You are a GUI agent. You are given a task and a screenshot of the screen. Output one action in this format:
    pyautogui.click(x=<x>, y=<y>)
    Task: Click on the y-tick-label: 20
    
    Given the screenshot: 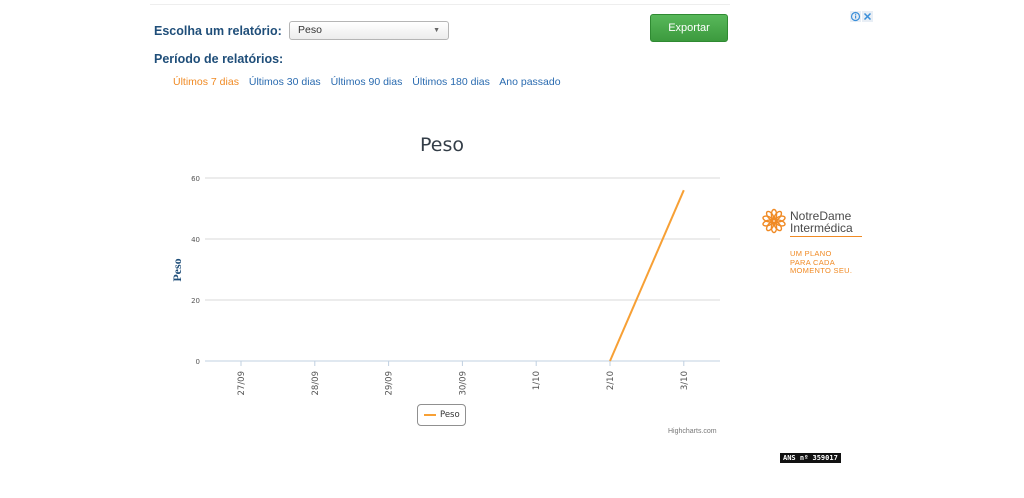 What is the action you would take?
    pyautogui.click(x=195, y=301)
    